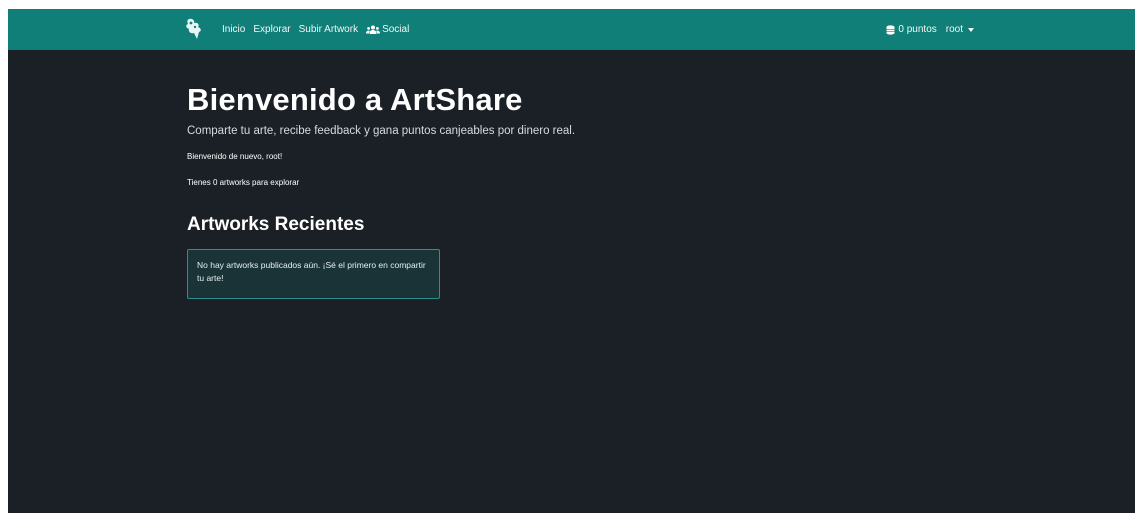 This screenshot has height=513, width=1135. I want to click on users-icon, so click(373, 29).